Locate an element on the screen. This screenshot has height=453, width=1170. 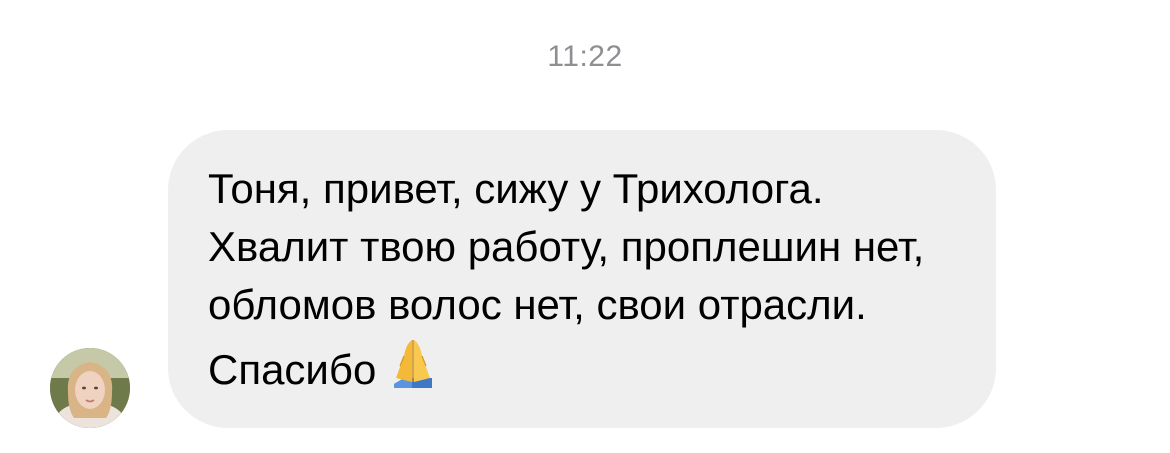
sender-avatar is located at coordinates (90, 388).